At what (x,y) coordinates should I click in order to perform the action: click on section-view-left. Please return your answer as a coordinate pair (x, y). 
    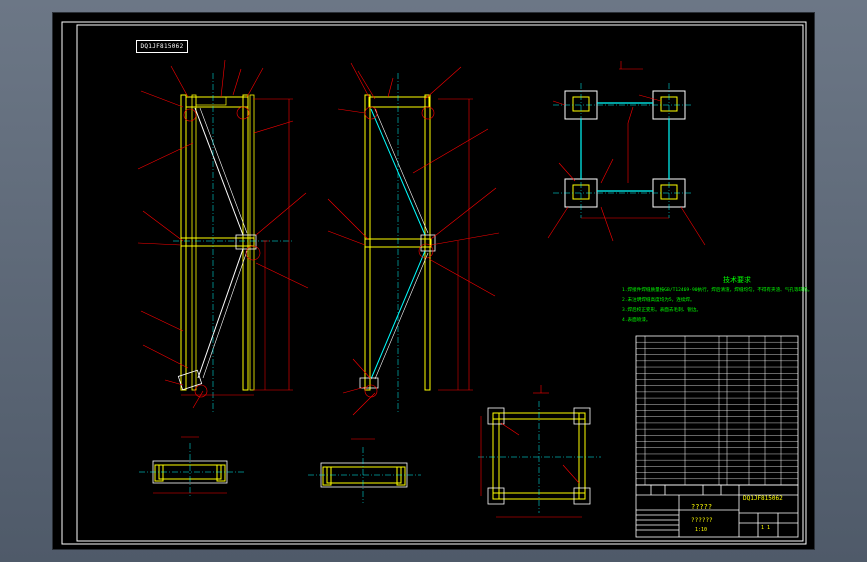
    Looking at the image, I should click on (192, 467).